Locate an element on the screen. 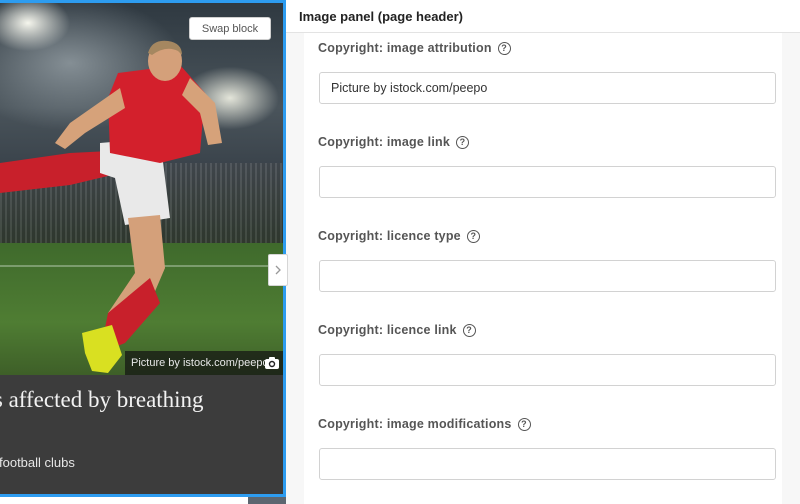 This screenshot has height=504, width=800. field-label-licence-link: Copyright: licence link ? is located at coordinates (397, 330).